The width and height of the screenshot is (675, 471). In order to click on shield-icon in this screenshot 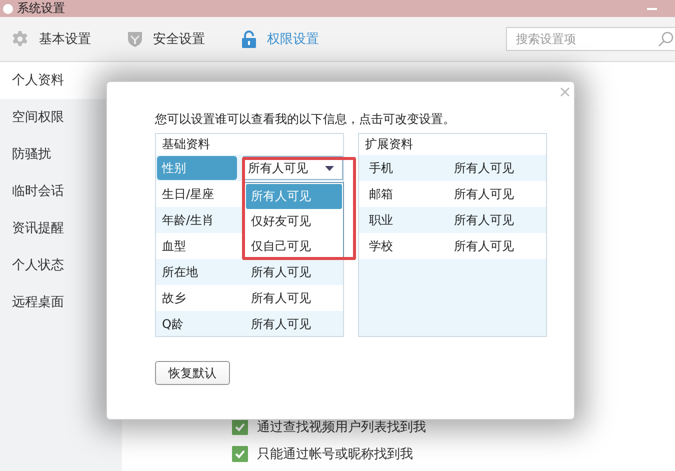, I will do `click(135, 39)`.